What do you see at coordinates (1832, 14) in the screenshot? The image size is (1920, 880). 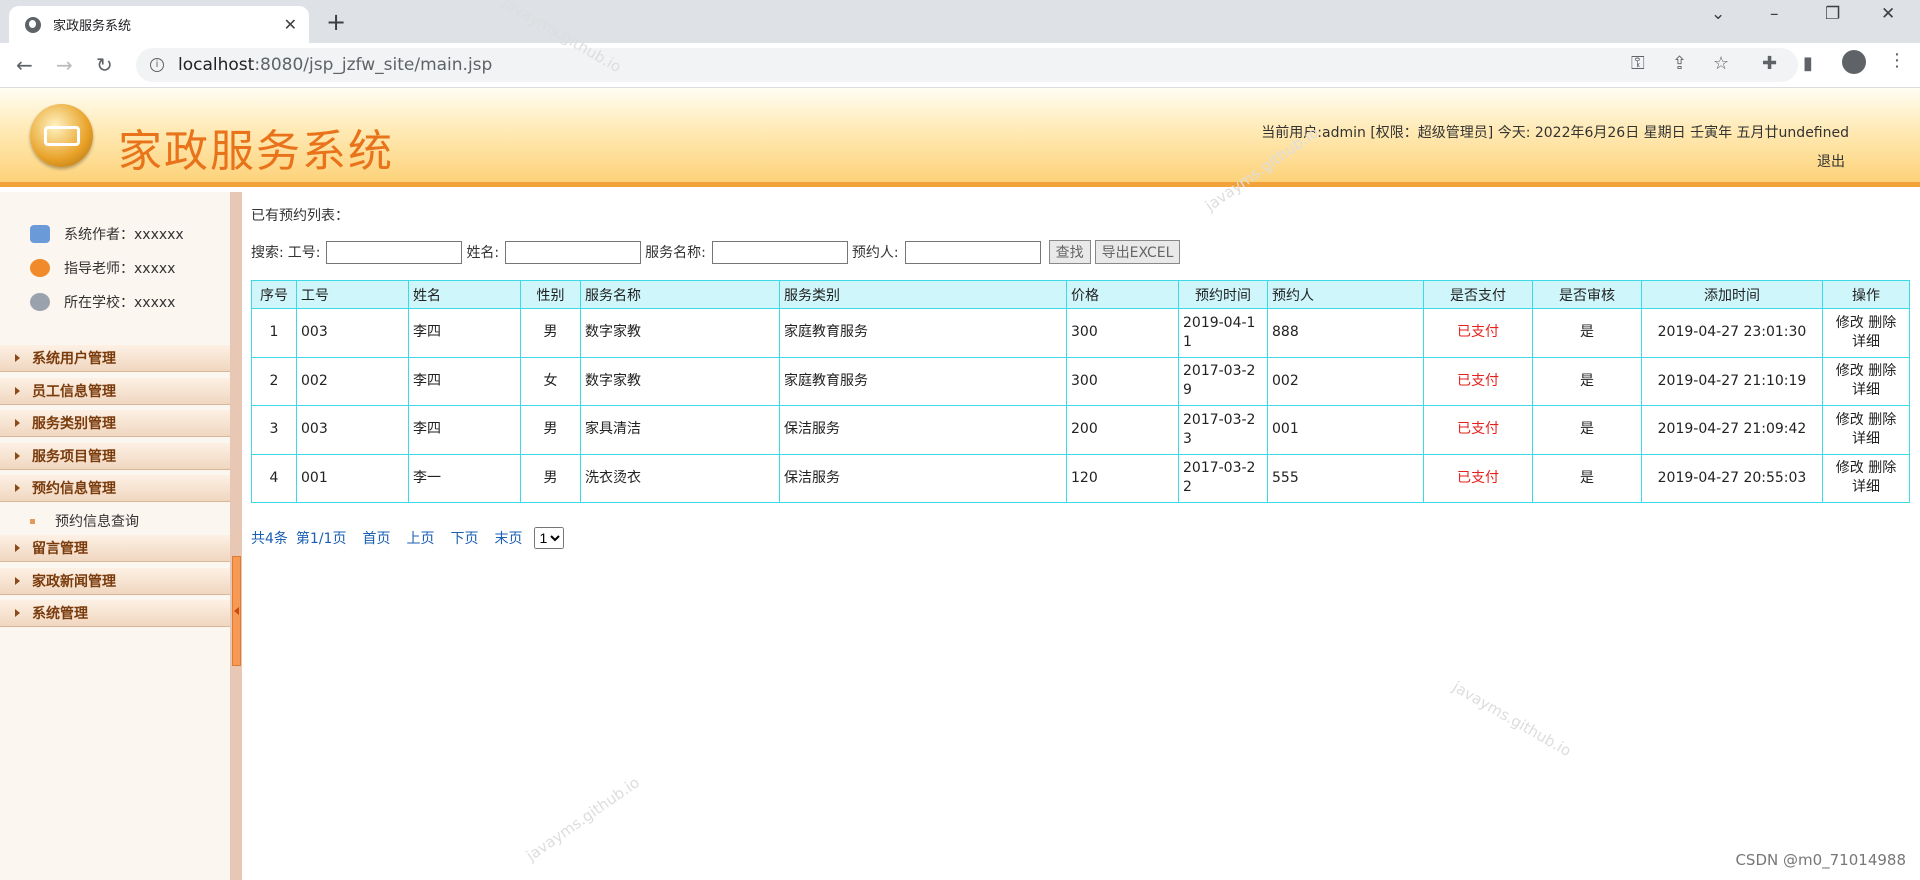 I see `restore-icon: ❐` at bounding box center [1832, 14].